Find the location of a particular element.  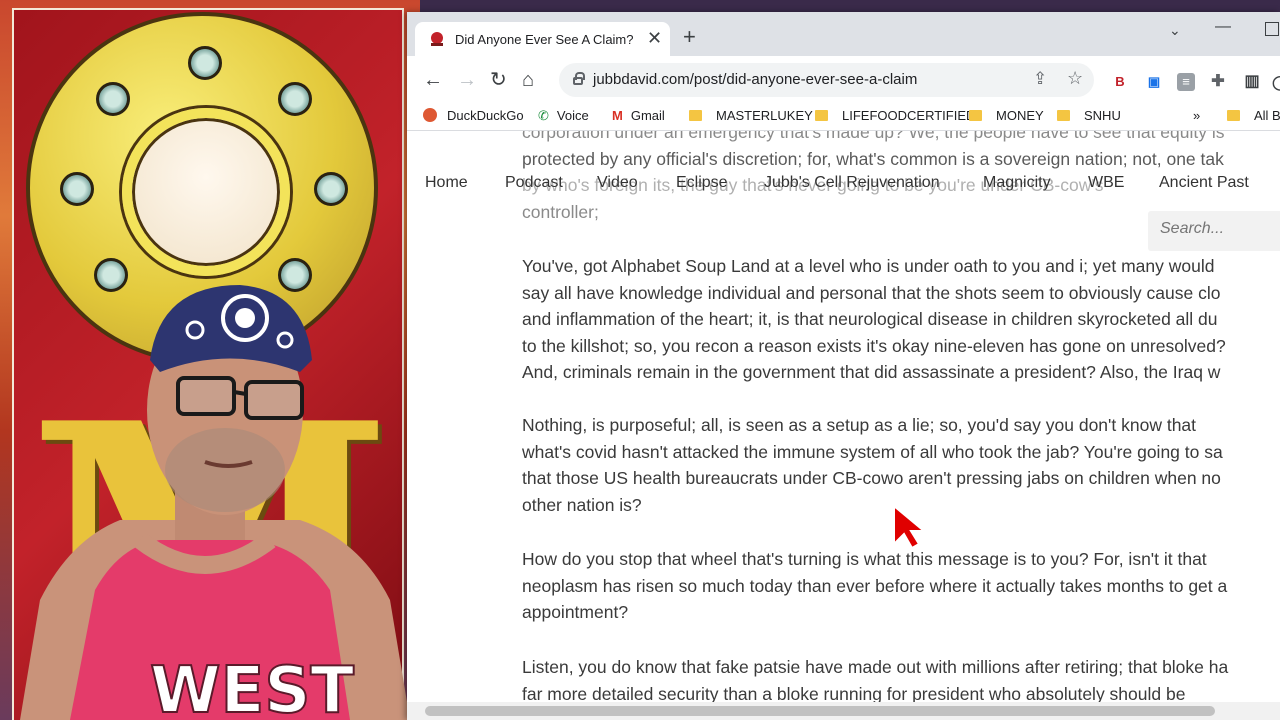

nav-video: Video is located at coordinates (617, 183).